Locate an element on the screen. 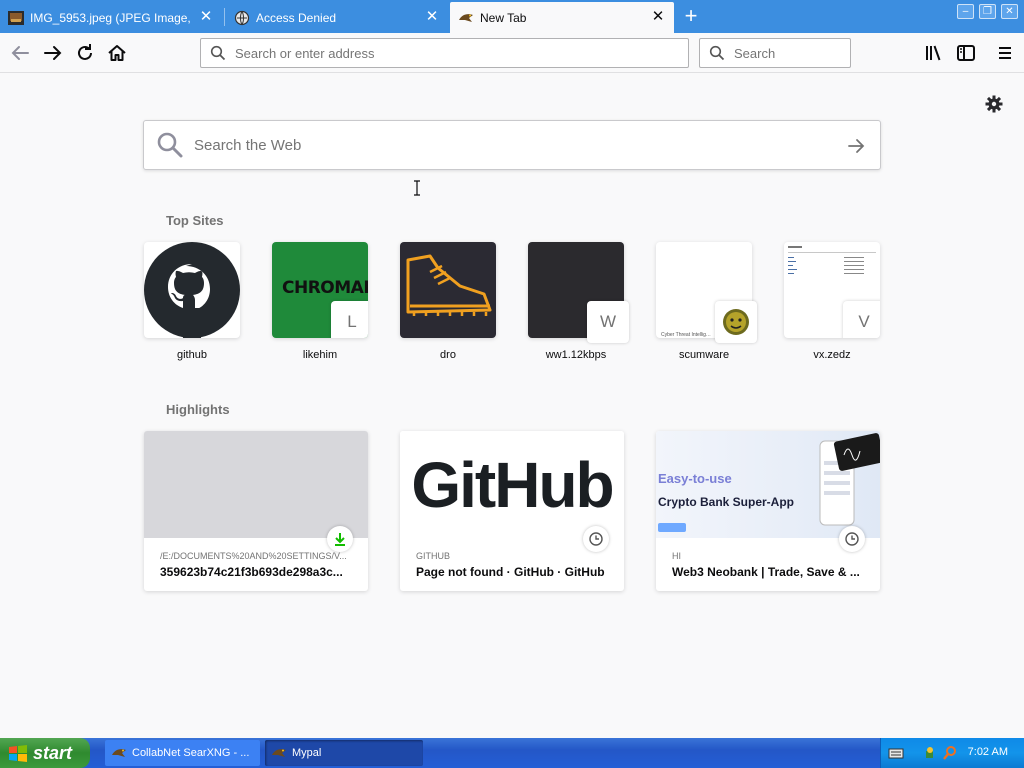 This screenshot has width=1024, height=768. forward-arrow-icon is located at coordinates (53, 53).